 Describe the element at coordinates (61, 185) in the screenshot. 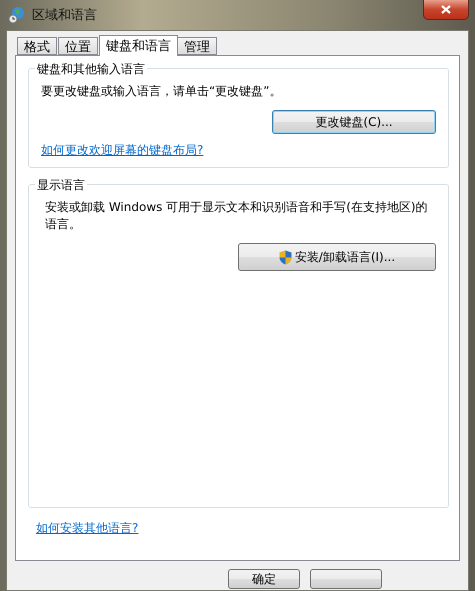

I see `group-title: 显示语言` at that location.